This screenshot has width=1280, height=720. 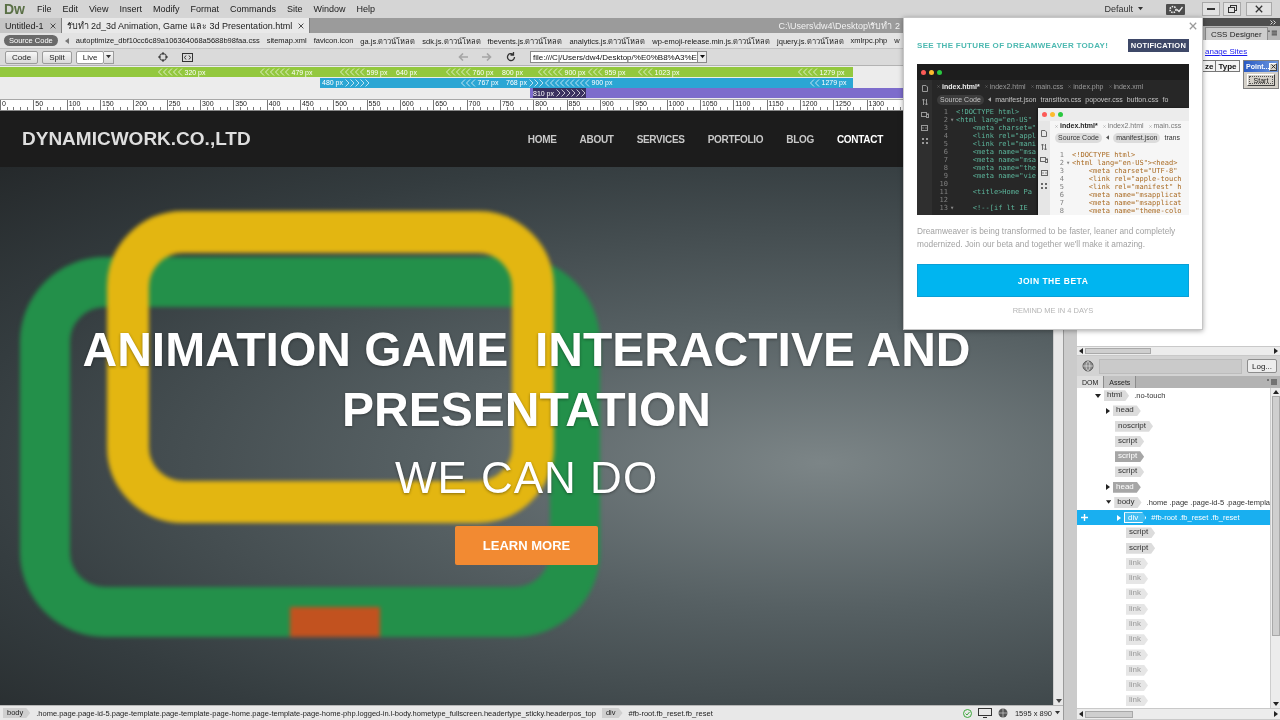 I want to click on target-icon, so click(x=163, y=57).